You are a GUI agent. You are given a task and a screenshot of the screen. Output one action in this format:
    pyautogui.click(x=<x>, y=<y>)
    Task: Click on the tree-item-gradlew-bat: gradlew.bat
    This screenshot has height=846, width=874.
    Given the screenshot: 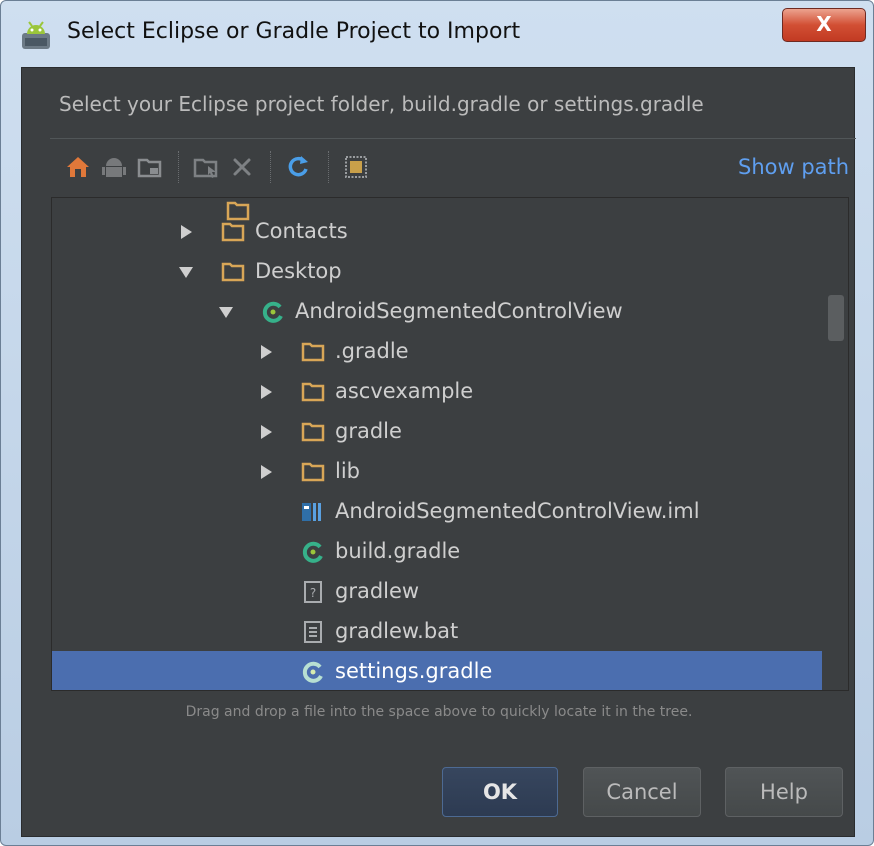 What is the action you would take?
    pyautogui.click(x=437, y=631)
    